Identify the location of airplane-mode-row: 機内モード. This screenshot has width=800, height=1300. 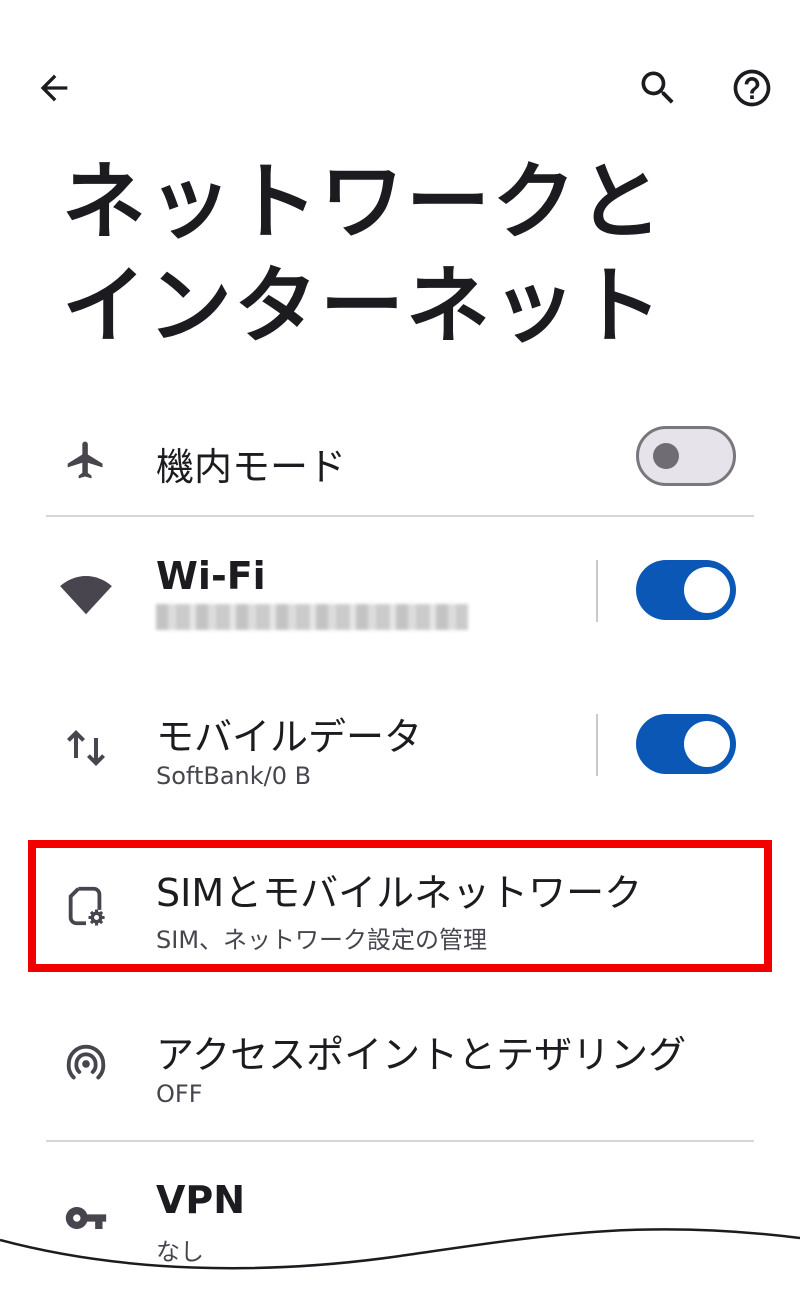
(400, 460).